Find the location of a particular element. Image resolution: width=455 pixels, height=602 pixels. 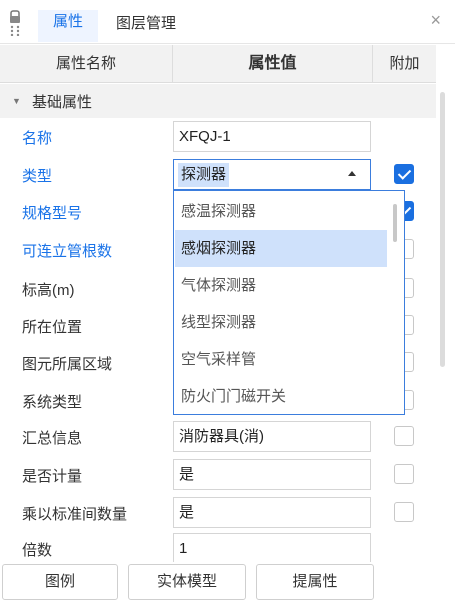

dropdown-option: 感温探测器 is located at coordinates (281, 211).